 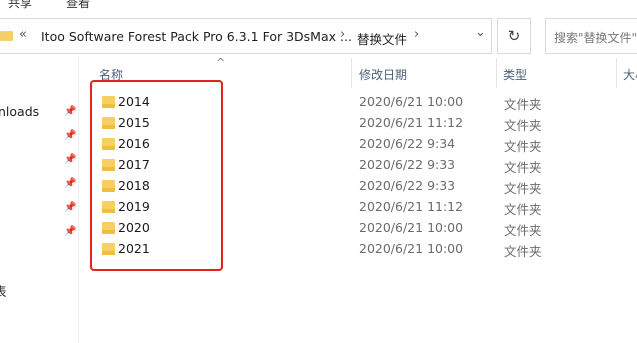 What do you see at coordinates (221, 62) in the screenshot?
I see `sort-ascending-icon: ^` at bounding box center [221, 62].